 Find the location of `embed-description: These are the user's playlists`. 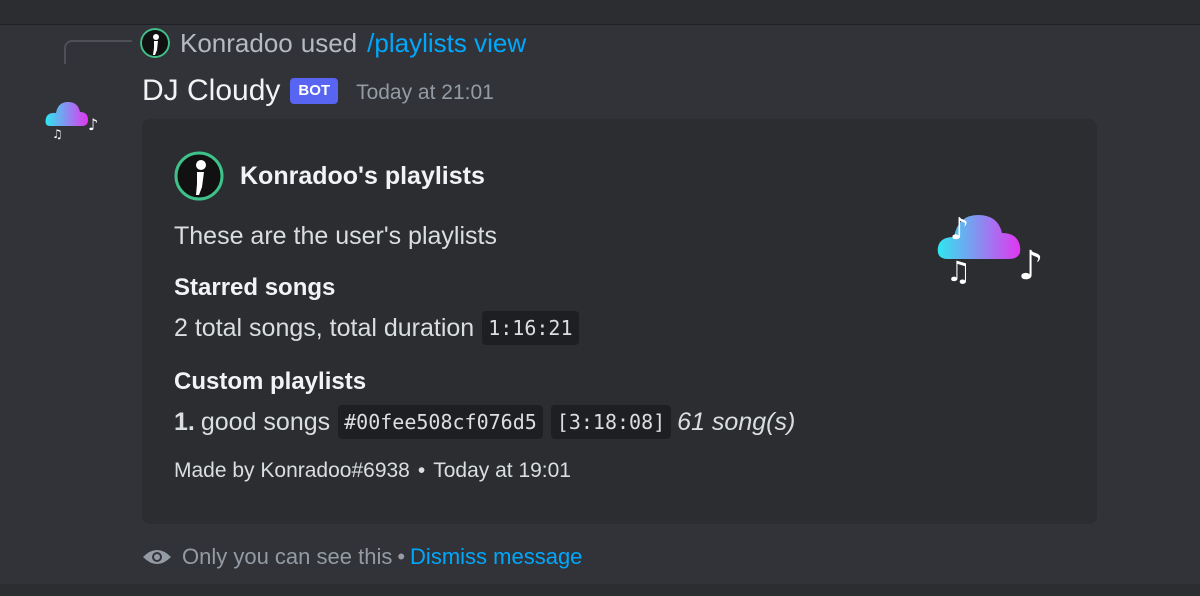

embed-description: These are the user's playlists is located at coordinates (335, 236).